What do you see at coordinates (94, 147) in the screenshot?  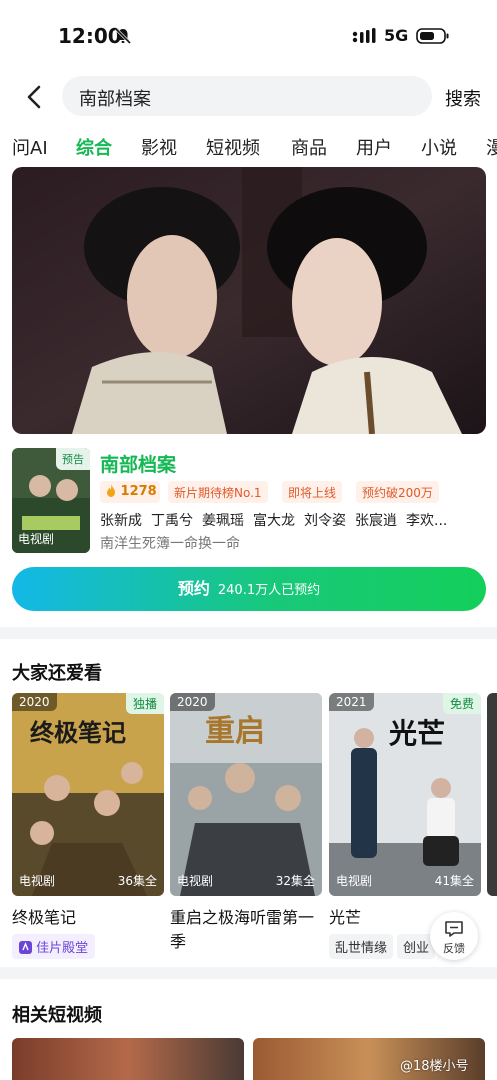 I see `tab-all: 综合` at bounding box center [94, 147].